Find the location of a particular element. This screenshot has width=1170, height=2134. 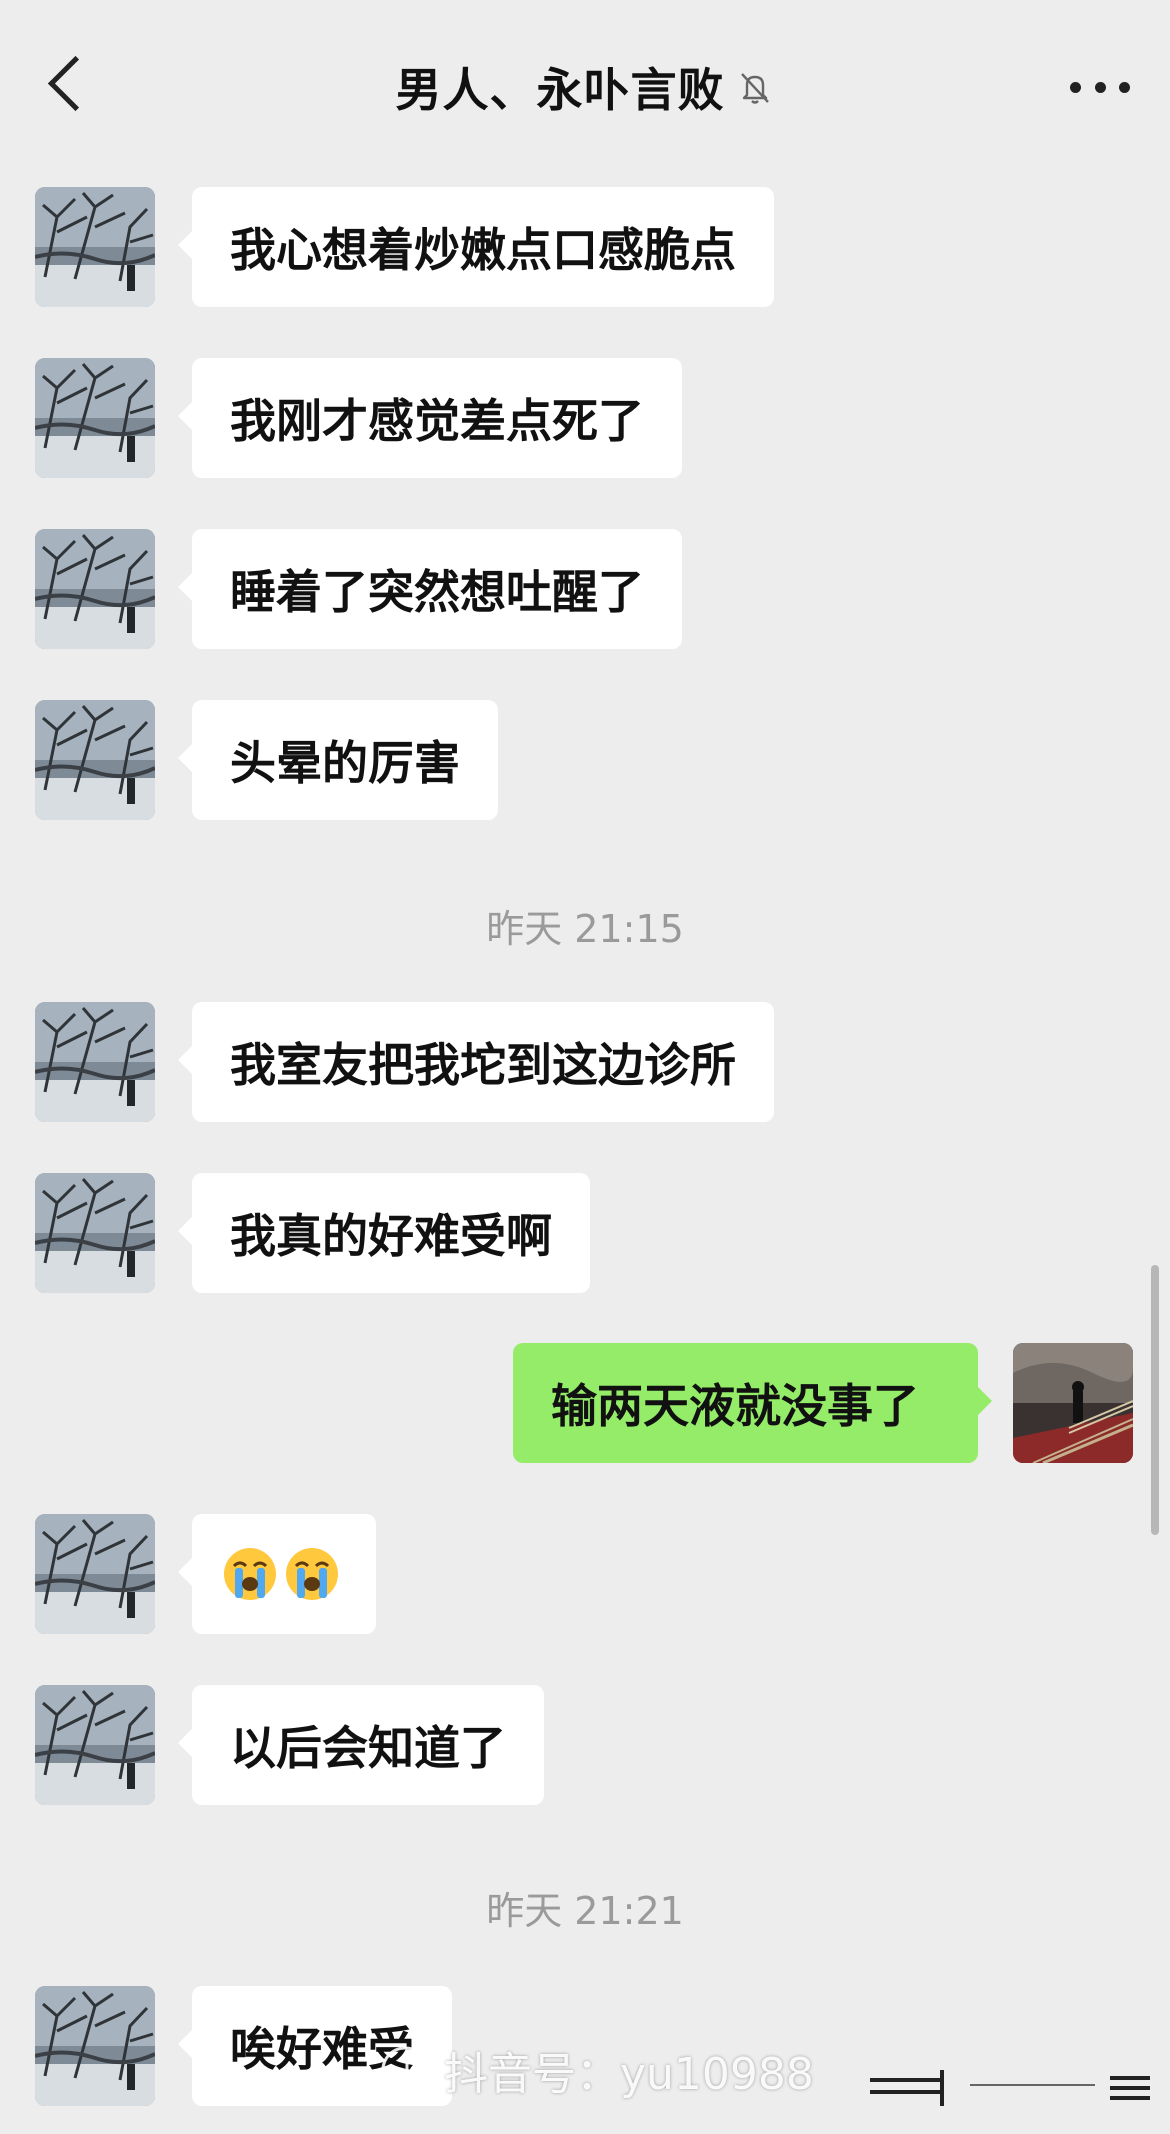

divider-line is located at coordinates (942, 2088).